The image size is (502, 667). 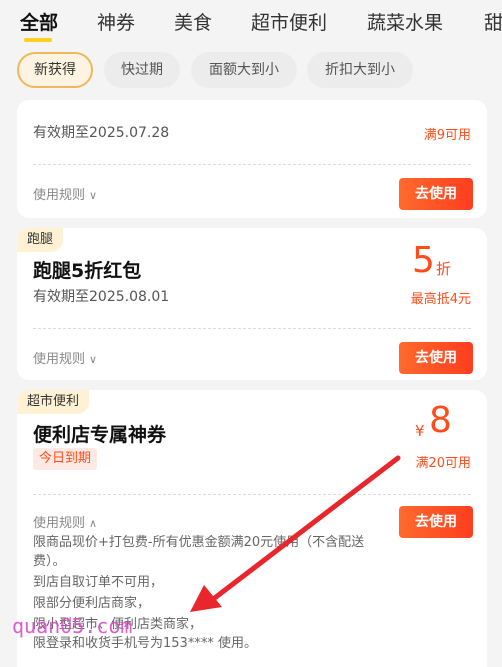 What do you see at coordinates (405, 21) in the screenshot?
I see `tab-fruit-veg: 蔬菜水果` at bounding box center [405, 21].